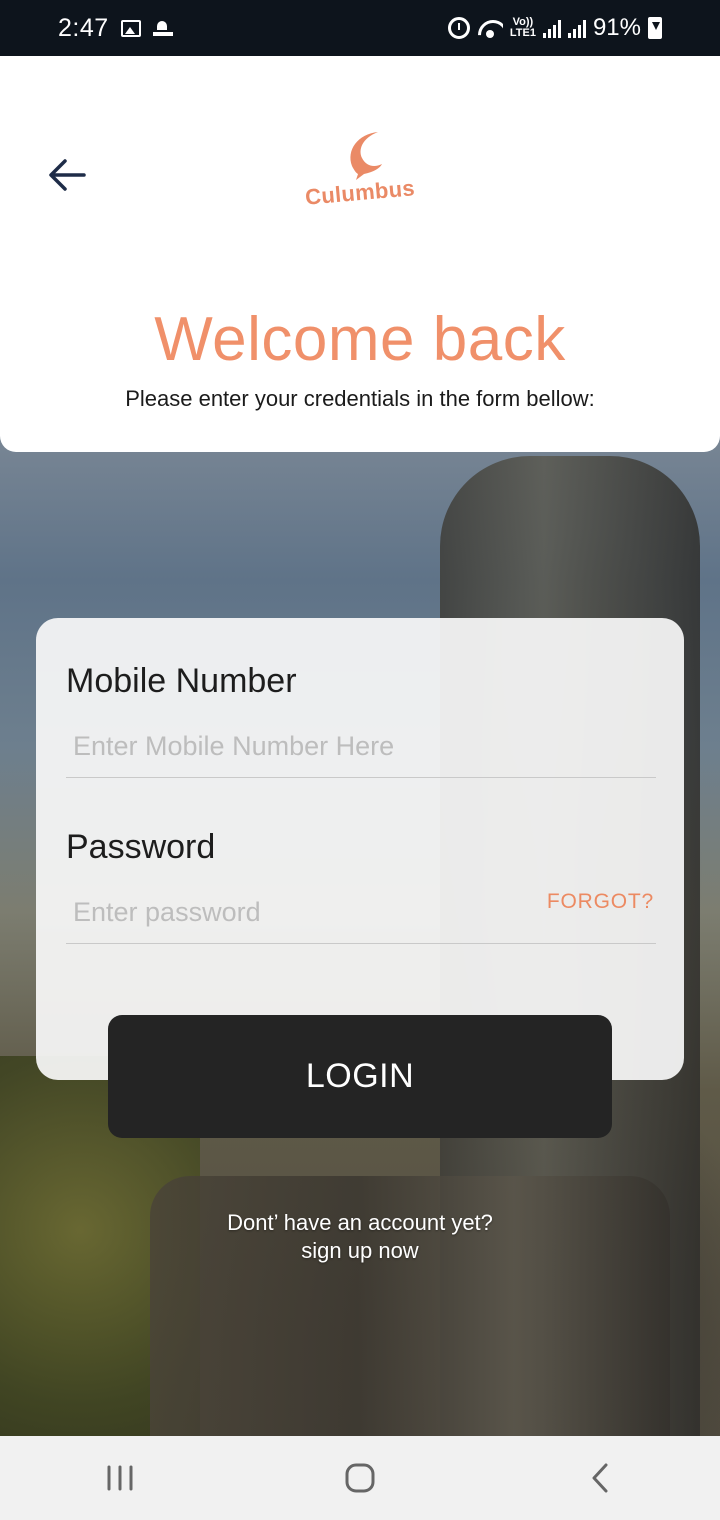 This screenshot has height=1520, width=720. I want to click on arrow-left-icon, so click(67, 175).